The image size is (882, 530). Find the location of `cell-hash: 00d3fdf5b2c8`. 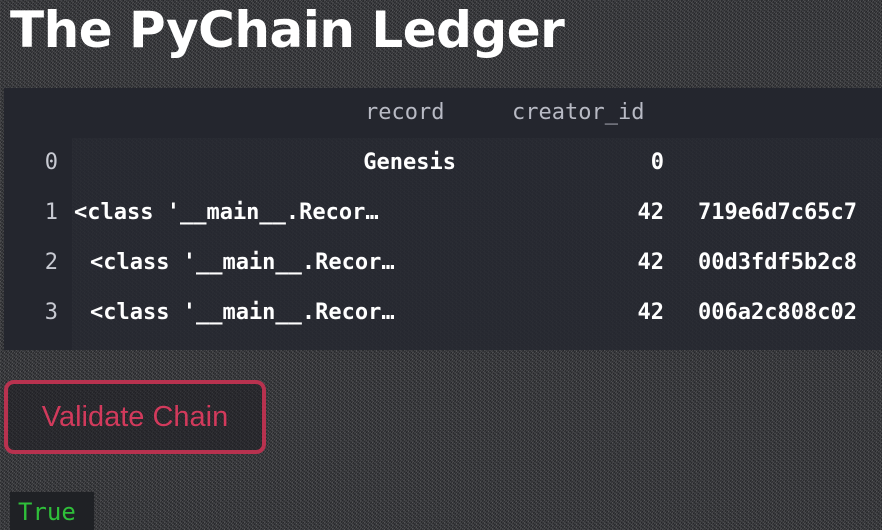

cell-hash: 00d3fdf5b2c8 is located at coordinates (777, 263).